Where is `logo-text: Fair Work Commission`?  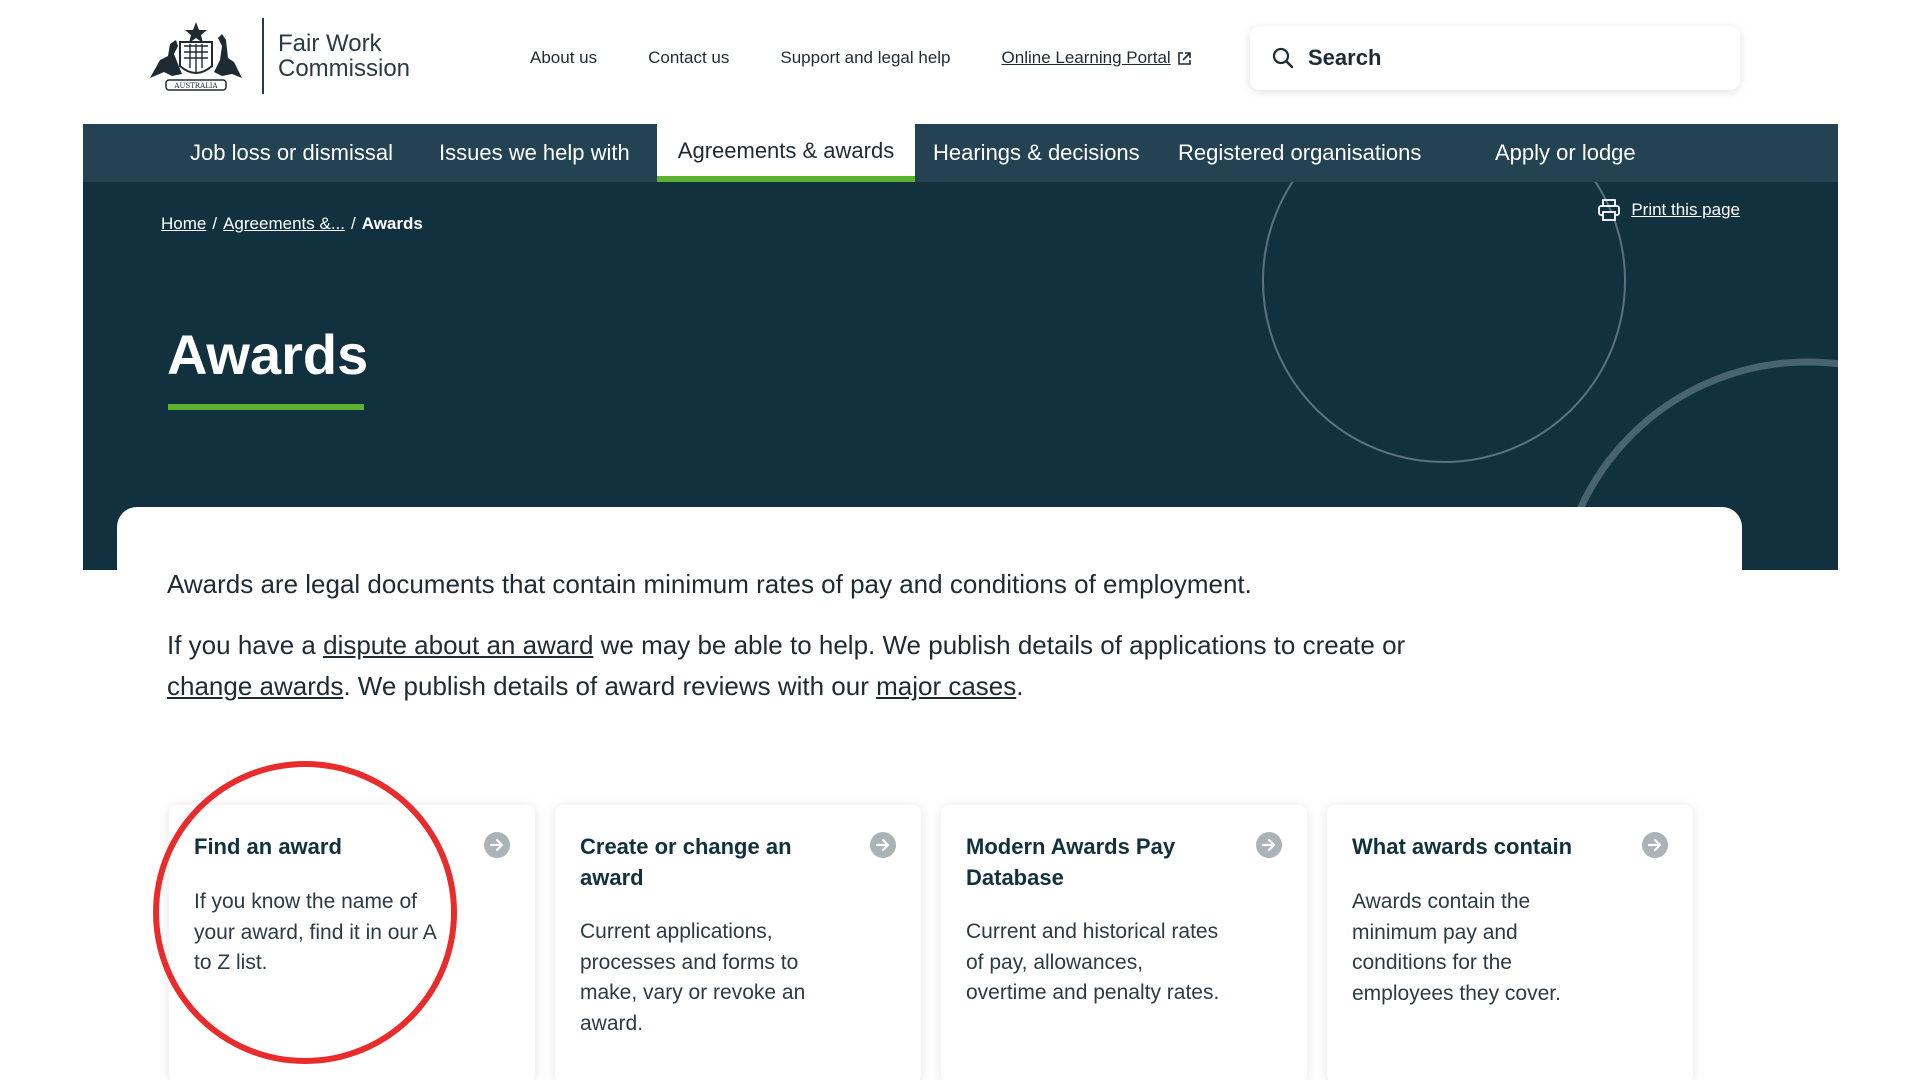 logo-text: Fair Work Commission is located at coordinates (344, 56).